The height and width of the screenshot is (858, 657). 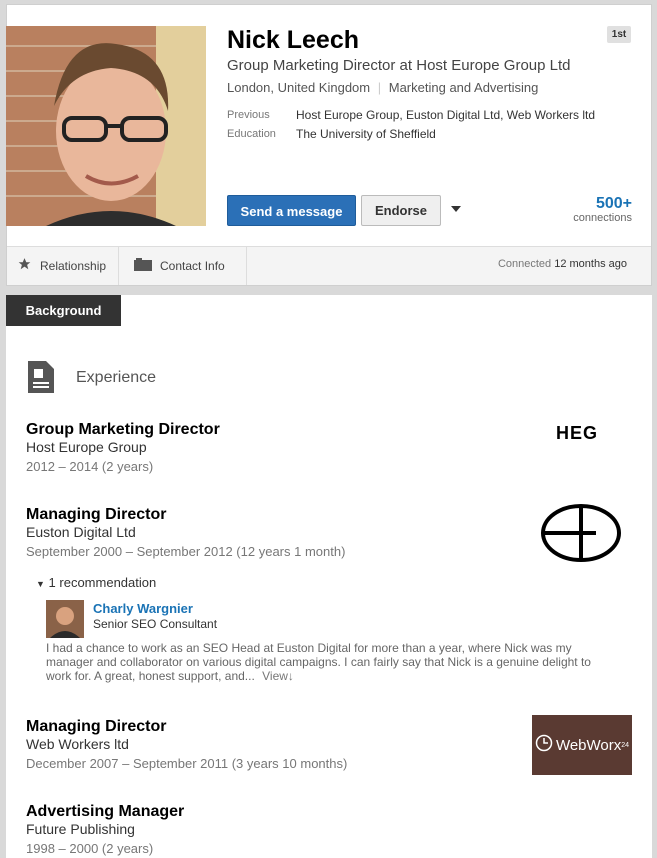 What do you see at coordinates (619, 34) in the screenshot?
I see `degree-badge: 1st` at bounding box center [619, 34].